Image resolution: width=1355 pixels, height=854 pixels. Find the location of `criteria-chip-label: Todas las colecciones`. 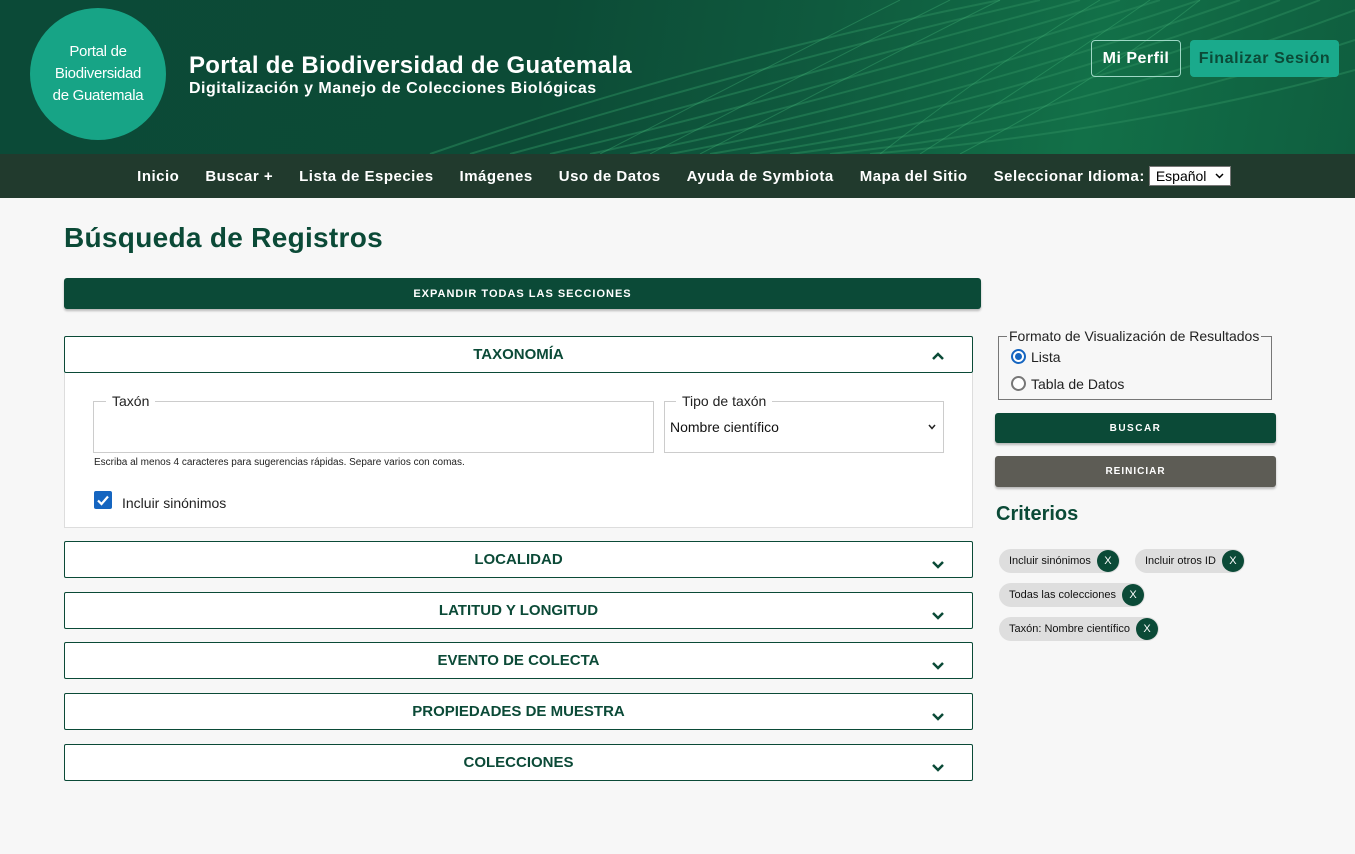

criteria-chip-label: Todas las colecciones is located at coordinates (1063, 595).